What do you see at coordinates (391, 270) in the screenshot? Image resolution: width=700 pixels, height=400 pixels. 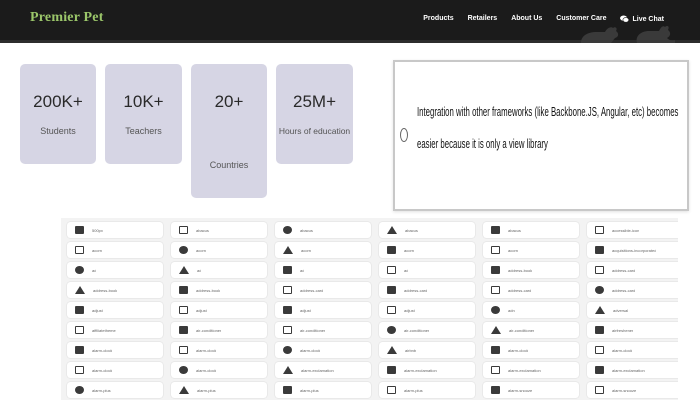 I see `ad-icon` at bounding box center [391, 270].